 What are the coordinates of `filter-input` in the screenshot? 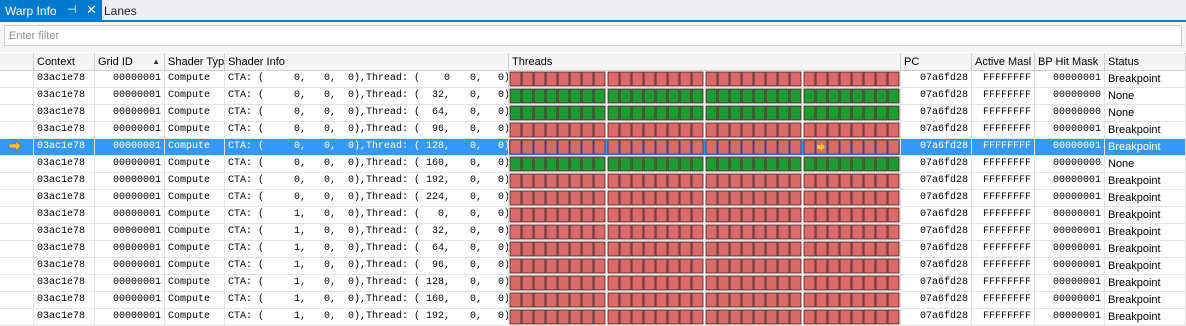 It's located at (593, 35).